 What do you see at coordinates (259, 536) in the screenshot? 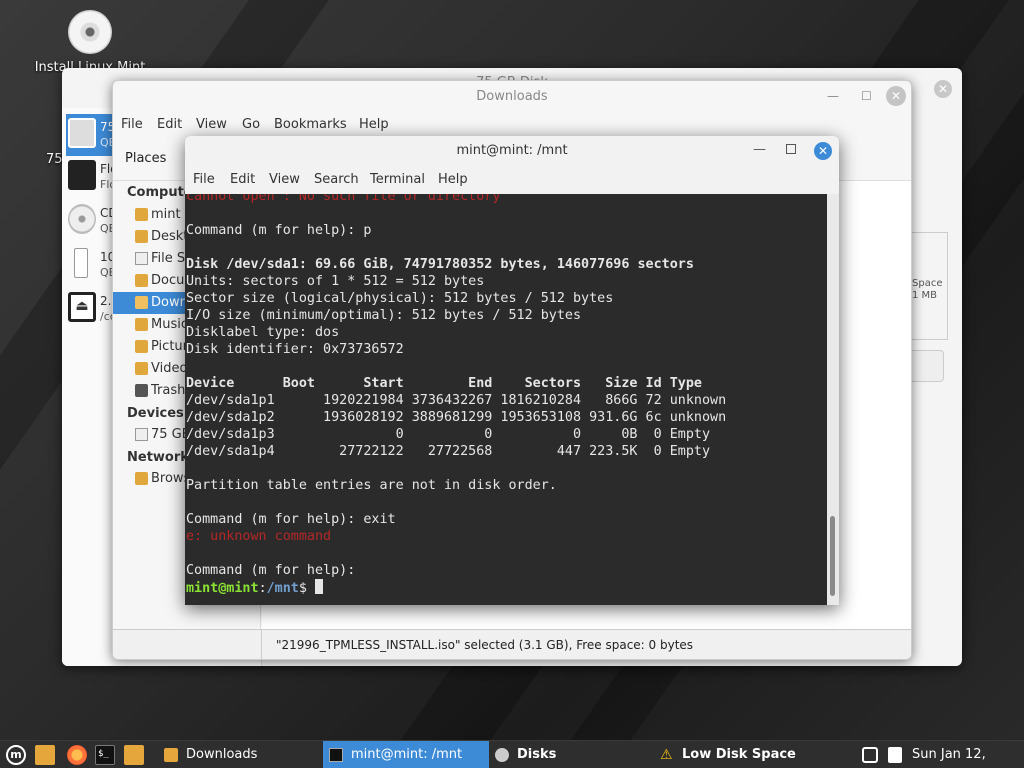
I see `terminal-line: e: unknown command` at bounding box center [259, 536].